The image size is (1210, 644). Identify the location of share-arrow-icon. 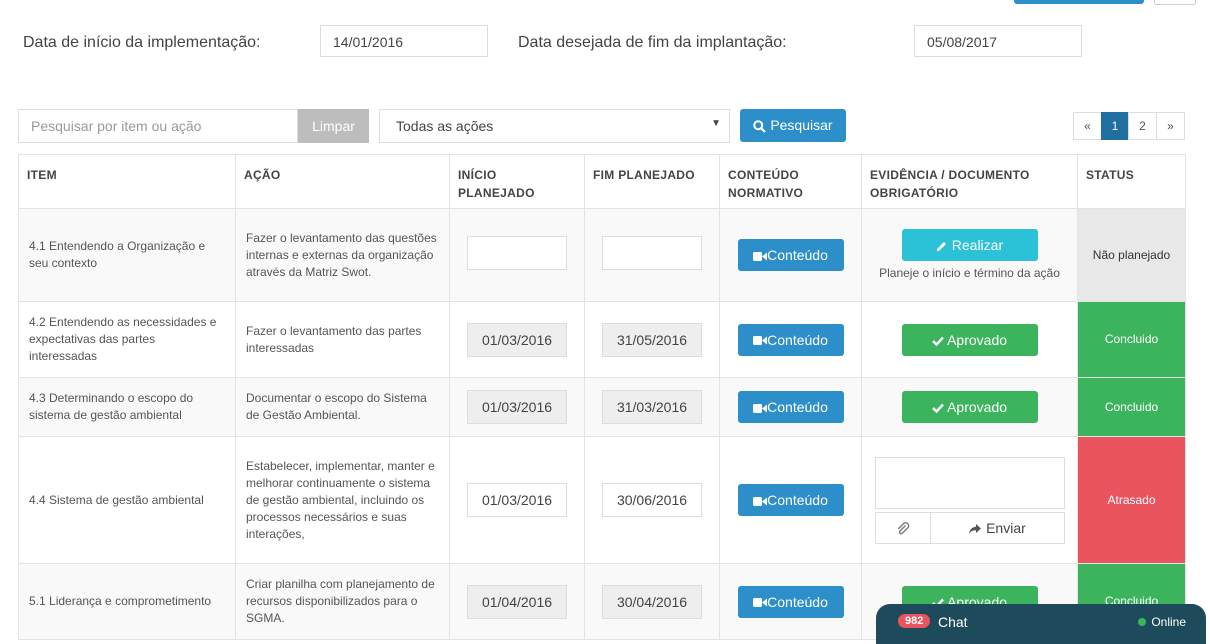
(975, 528).